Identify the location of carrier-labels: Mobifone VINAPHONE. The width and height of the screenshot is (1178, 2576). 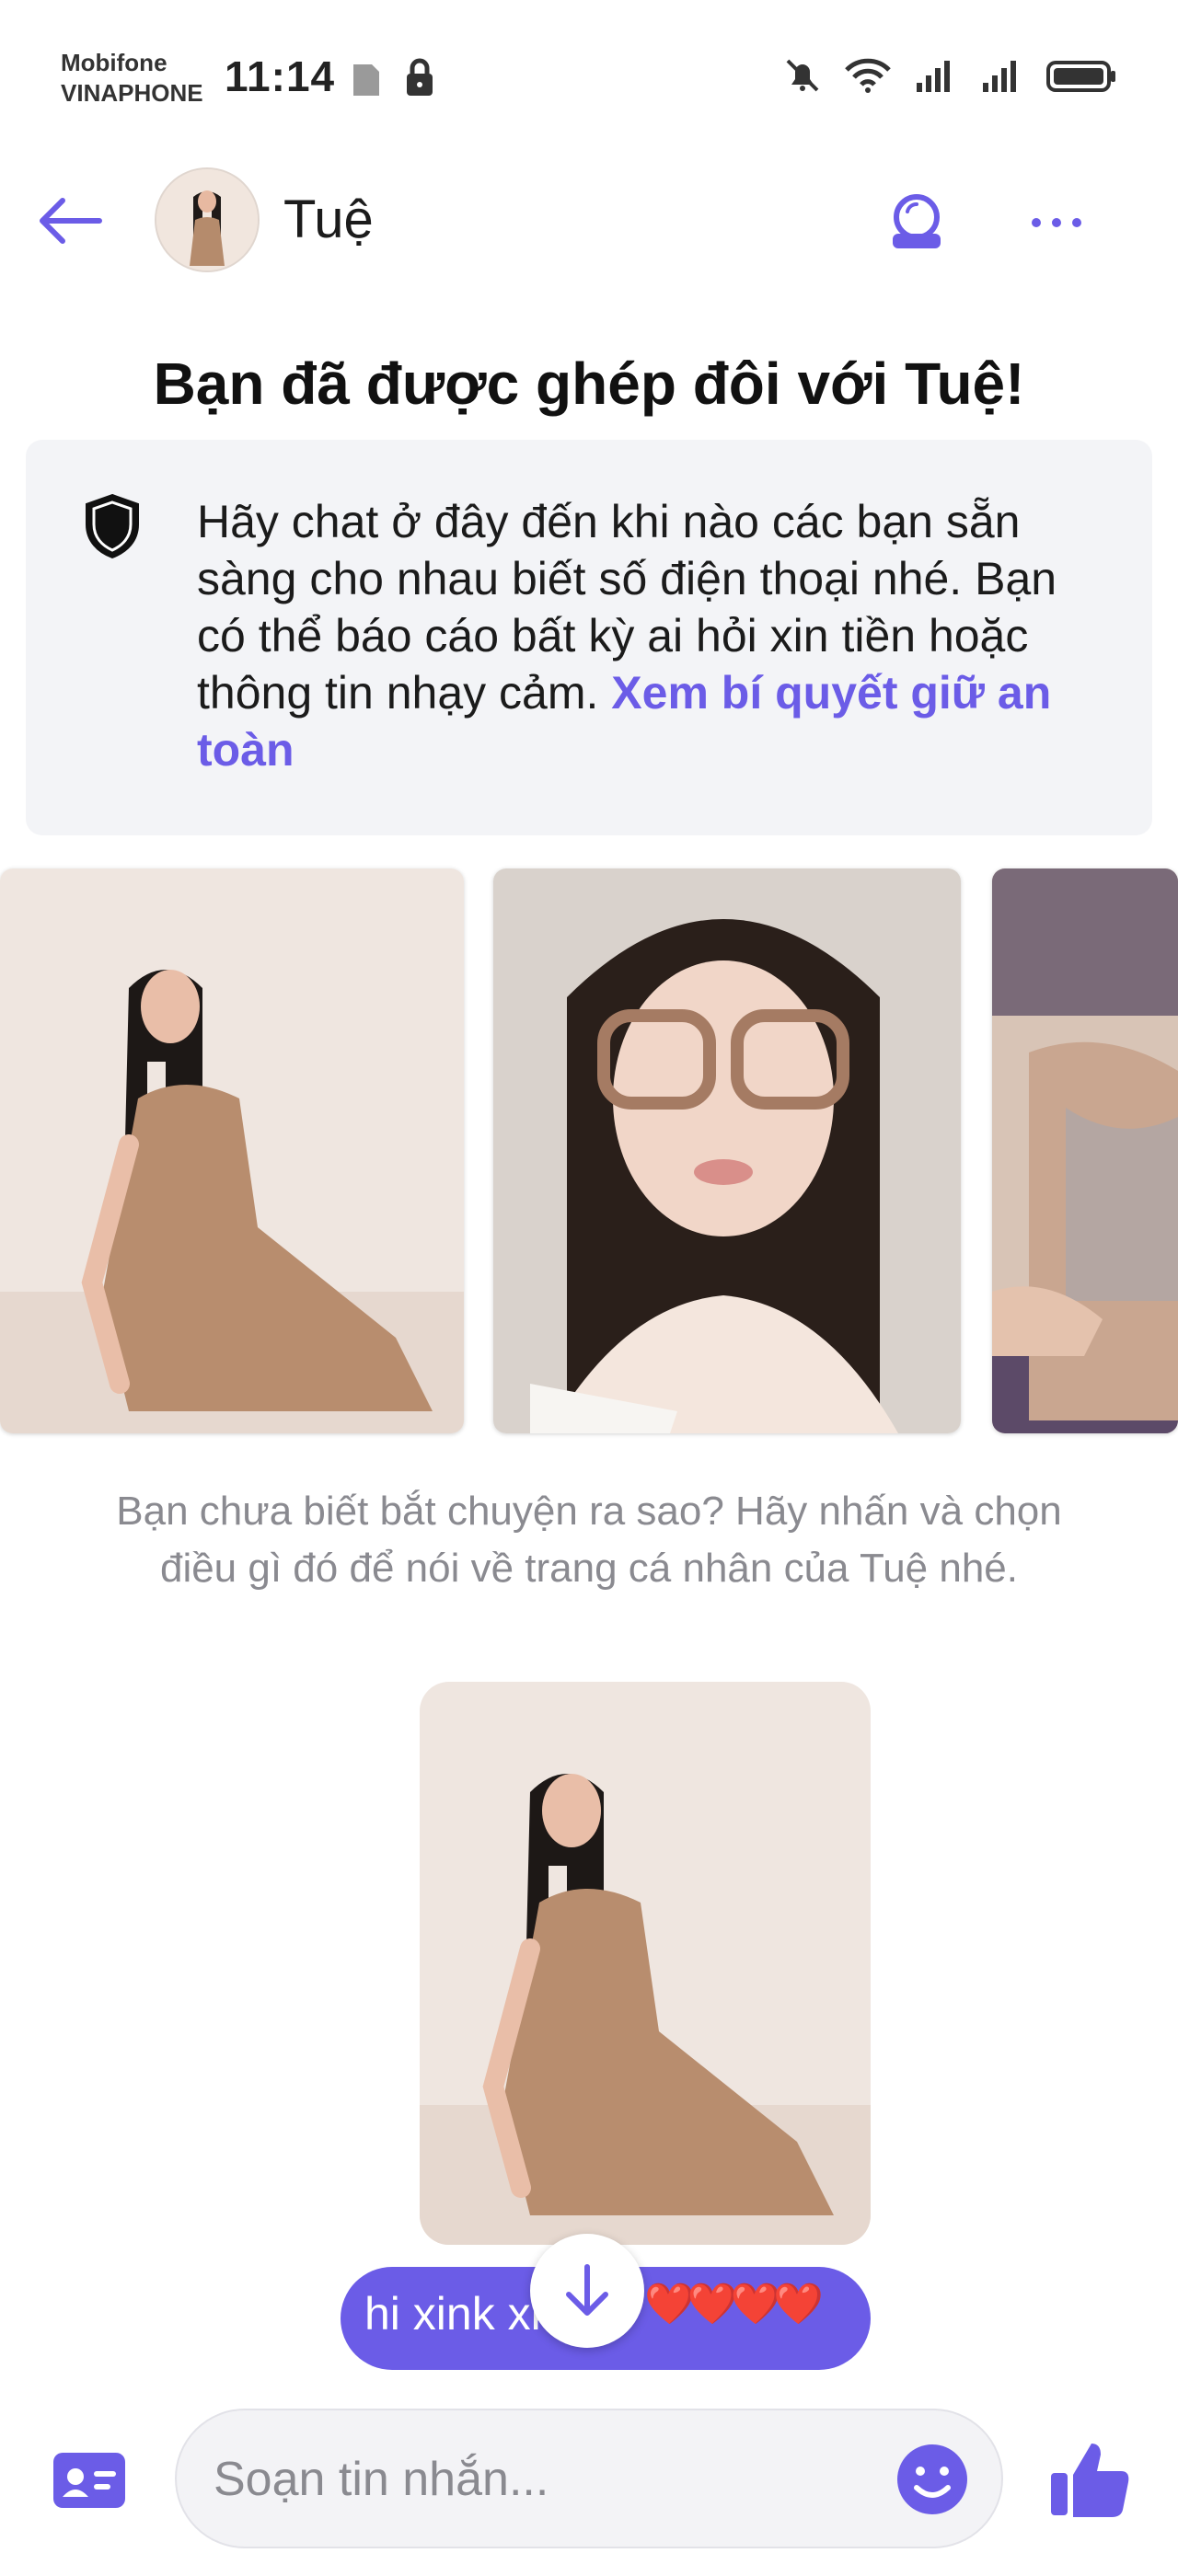
(132, 78).